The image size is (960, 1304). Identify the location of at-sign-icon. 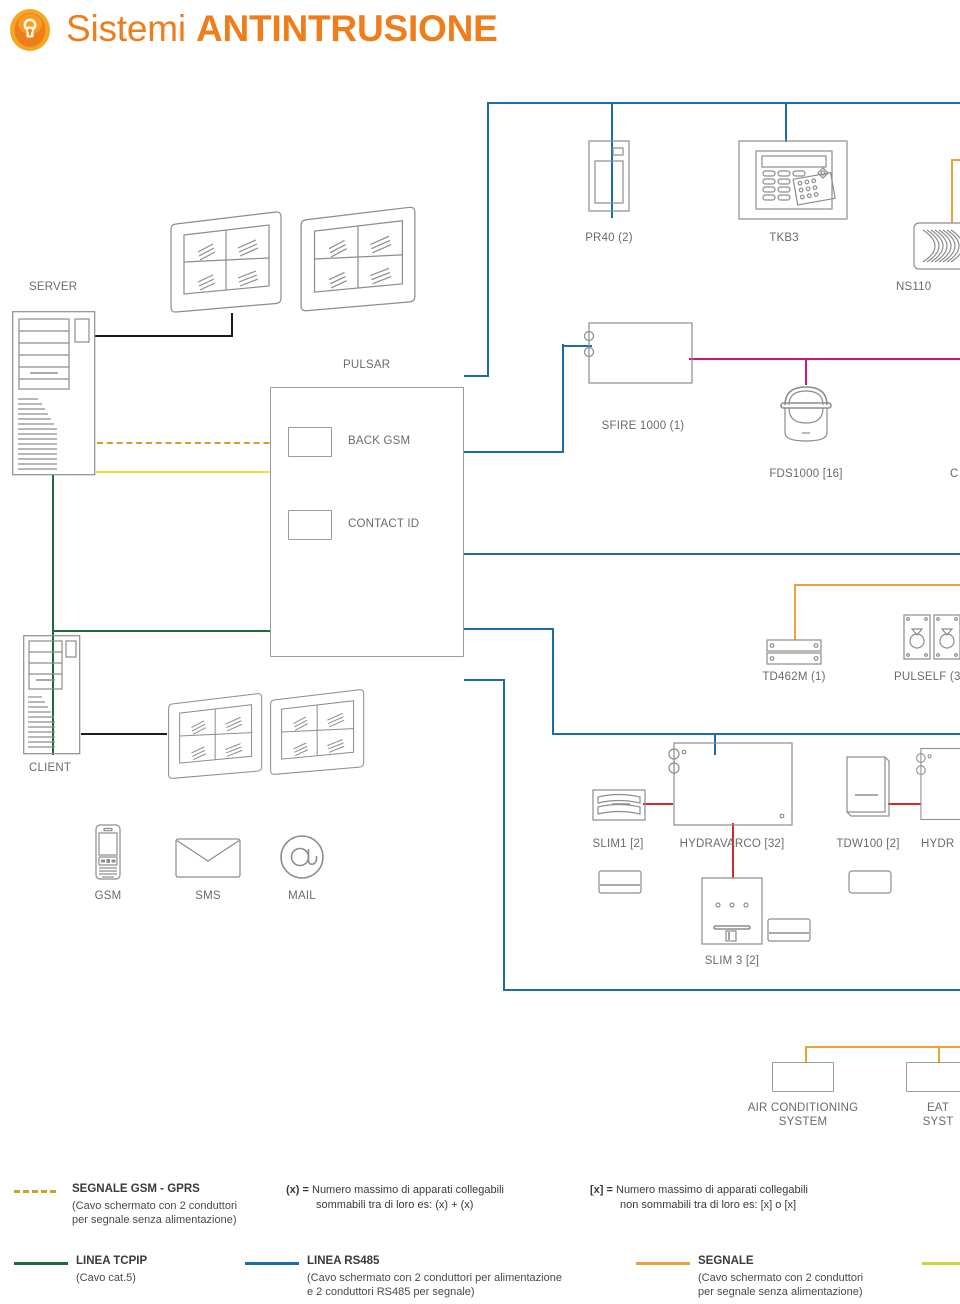
(302, 857).